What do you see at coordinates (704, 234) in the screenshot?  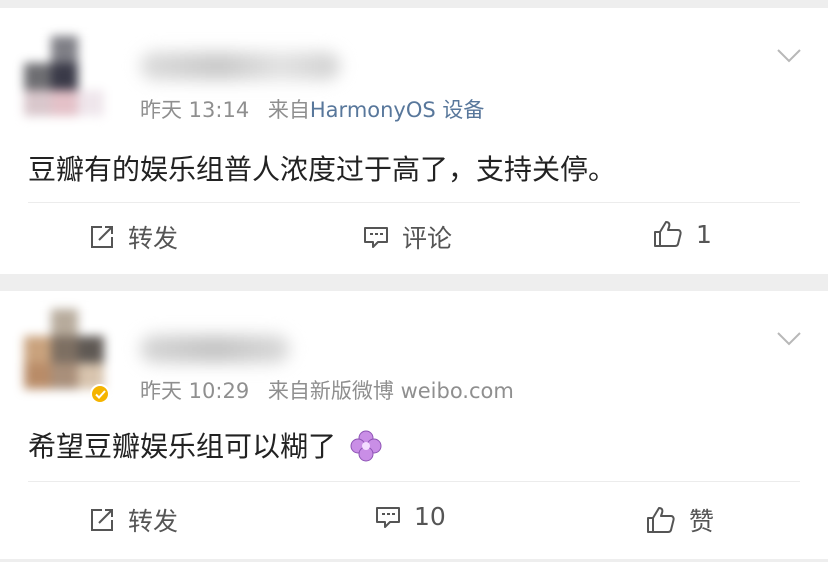 I see `like-count: 1` at bounding box center [704, 234].